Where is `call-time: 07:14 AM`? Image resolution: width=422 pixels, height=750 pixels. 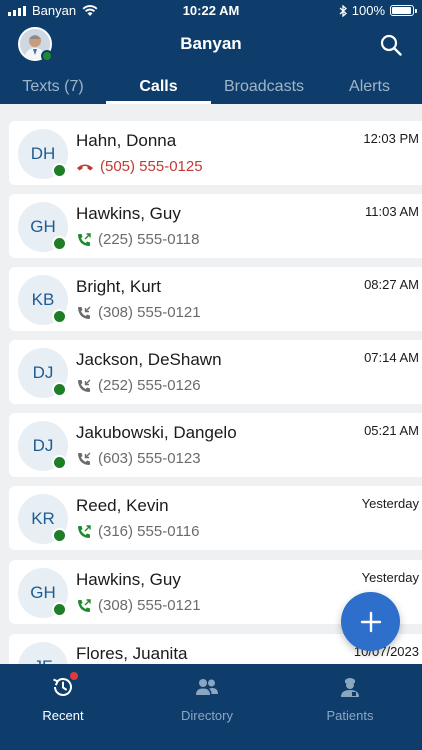
call-time: 07:14 AM is located at coordinates (391, 357).